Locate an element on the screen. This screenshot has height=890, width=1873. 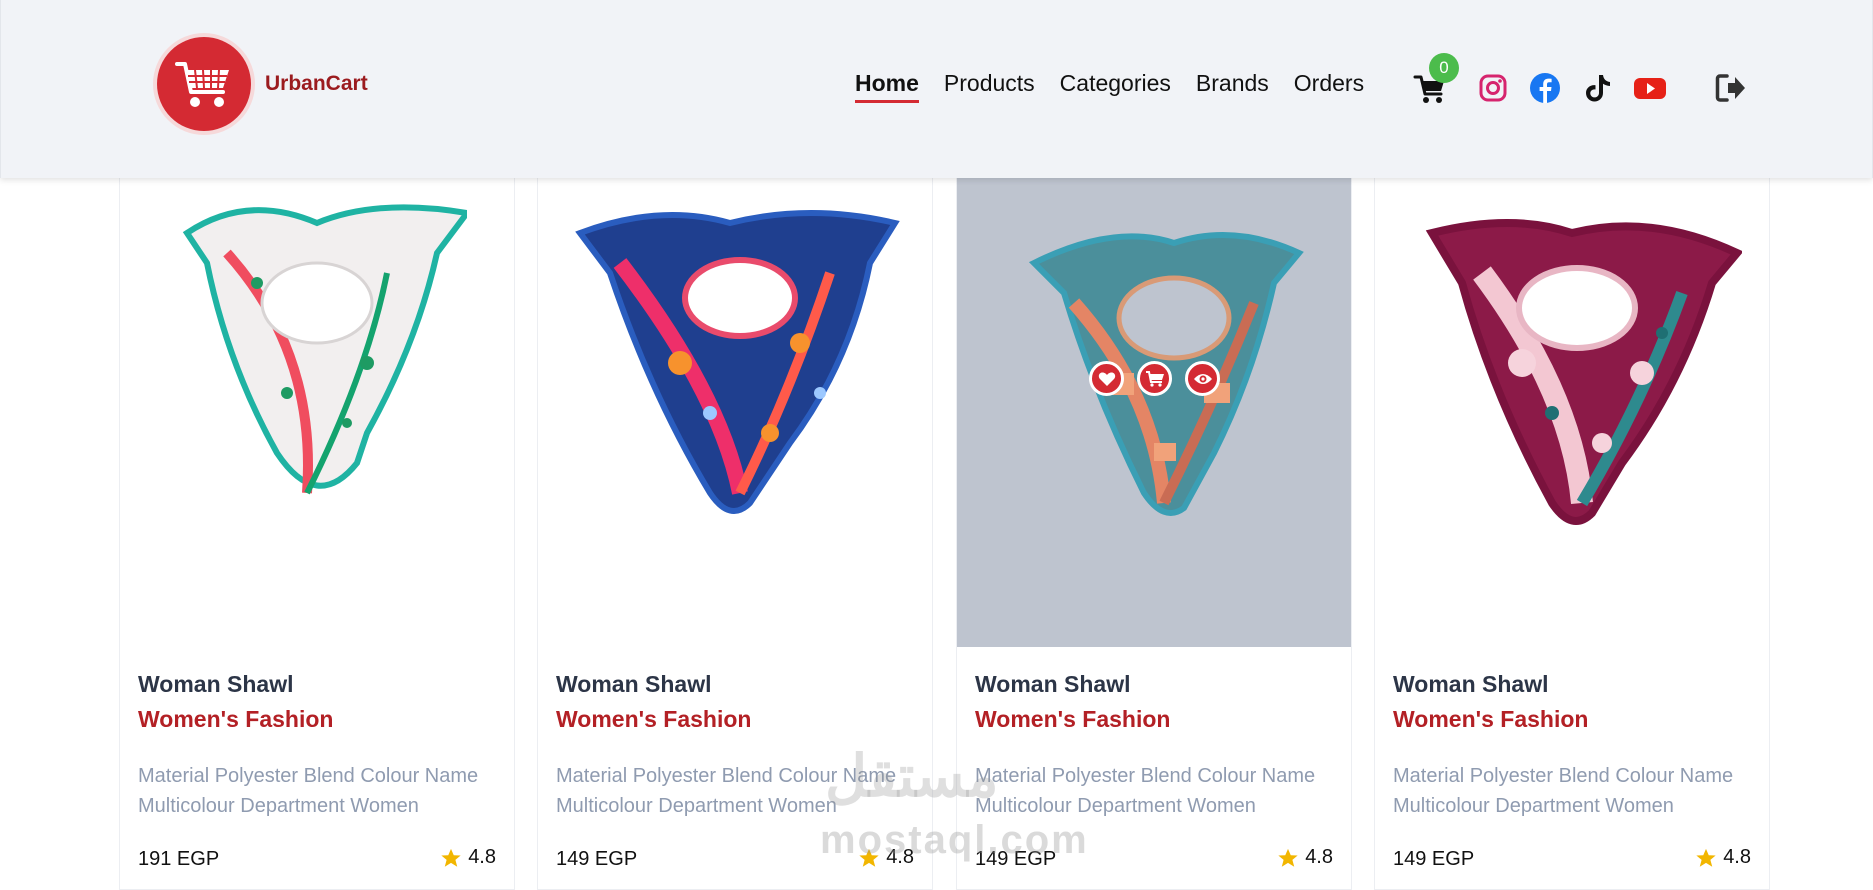
eye-icon is located at coordinates (1202, 378).